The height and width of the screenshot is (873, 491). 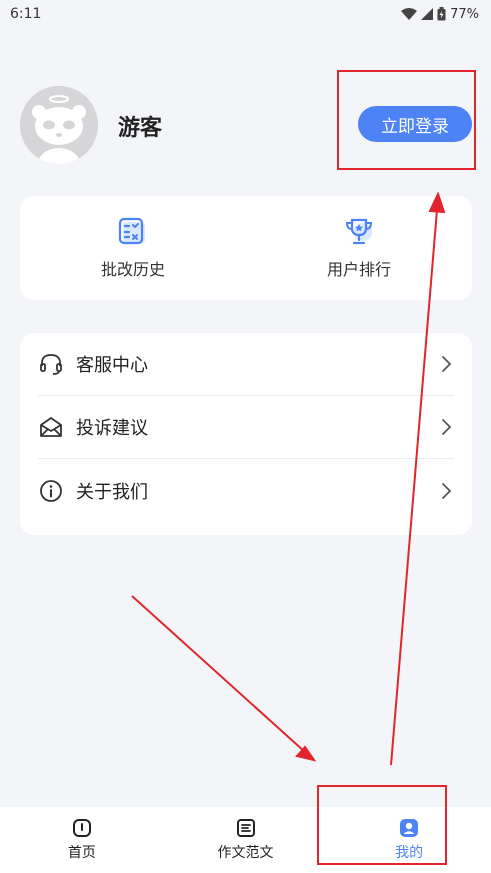 What do you see at coordinates (464, 14) in the screenshot?
I see `battery-percent: 77%` at bounding box center [464, 14].